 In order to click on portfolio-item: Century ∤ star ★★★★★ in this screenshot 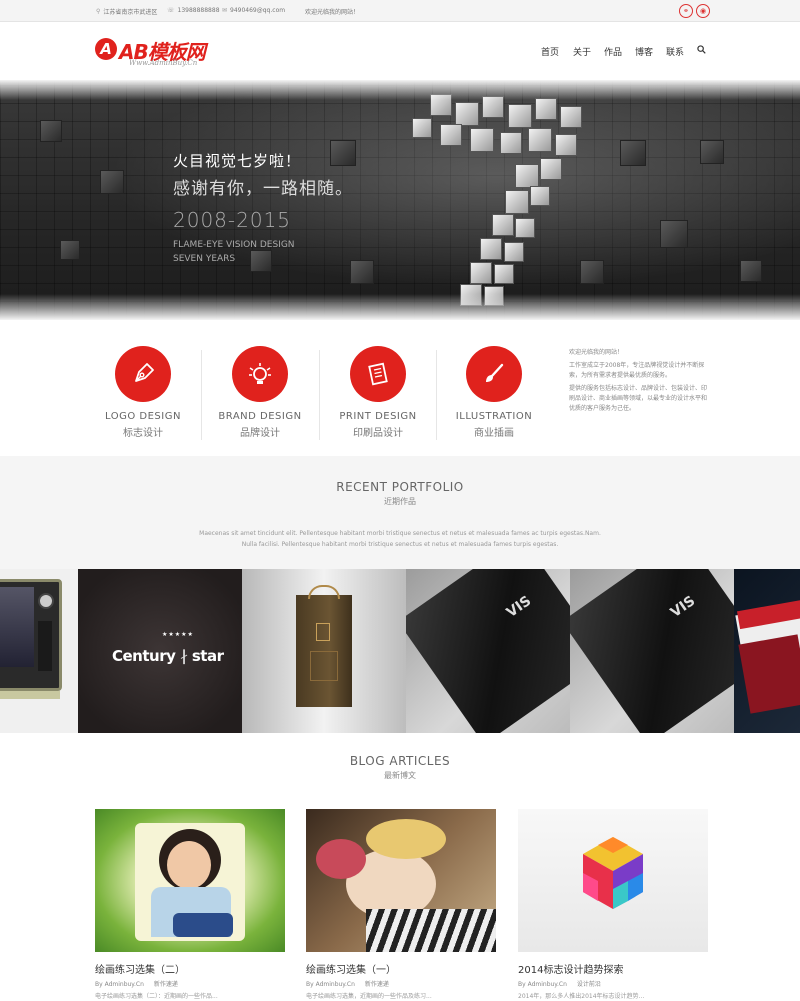, I will do `click(160, 651)`.